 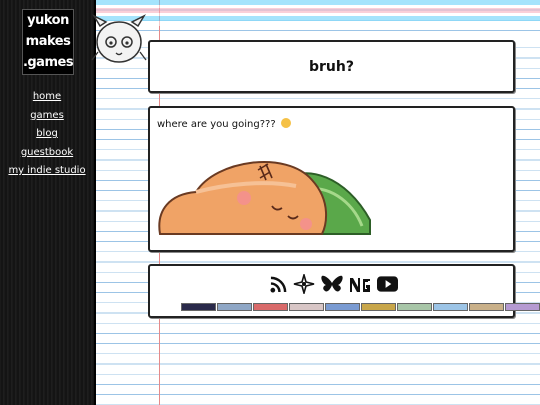 I want to click on nav-link-guestbook: guestbook, so click(x=47, y=153).